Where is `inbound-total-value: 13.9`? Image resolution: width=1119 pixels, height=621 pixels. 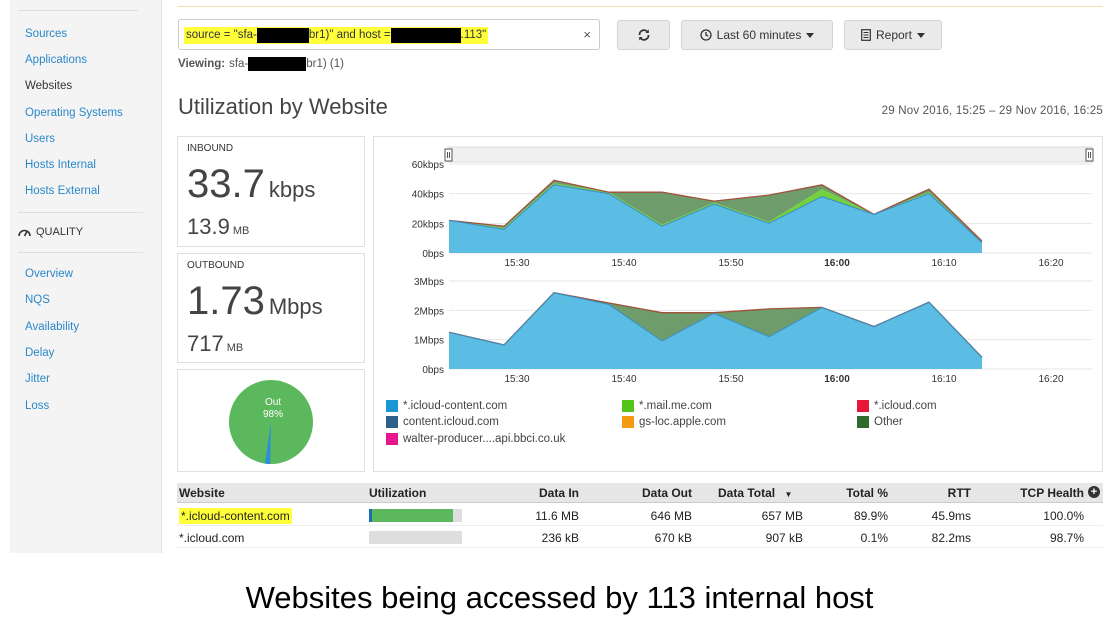
inbound-total-value: 13.9 is located at coordinates (208, 226).